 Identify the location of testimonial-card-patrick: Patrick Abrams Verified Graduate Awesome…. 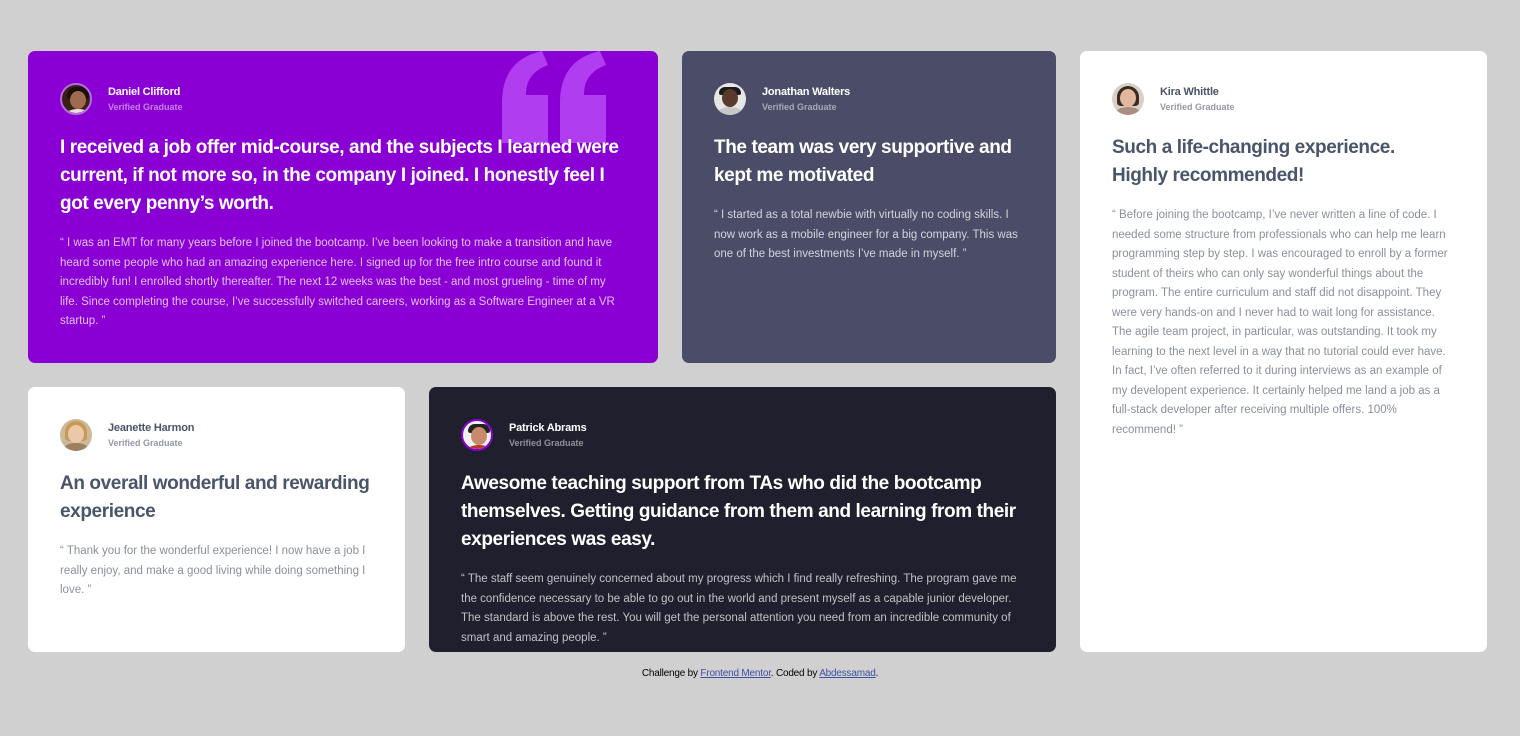
(742, 519).